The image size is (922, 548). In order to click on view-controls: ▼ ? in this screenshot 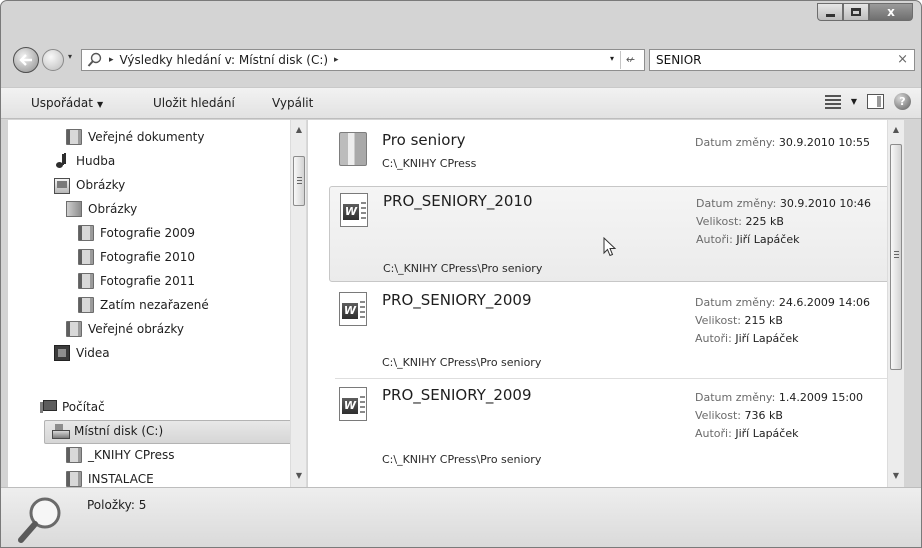, I will do `click(867, 101)`.